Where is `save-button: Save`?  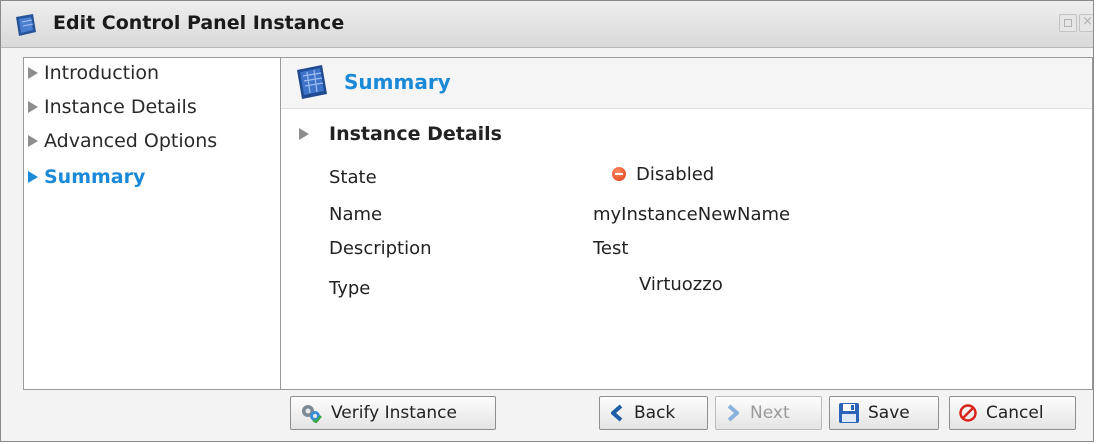 save-button: Save is located at coordinates (884, 413).